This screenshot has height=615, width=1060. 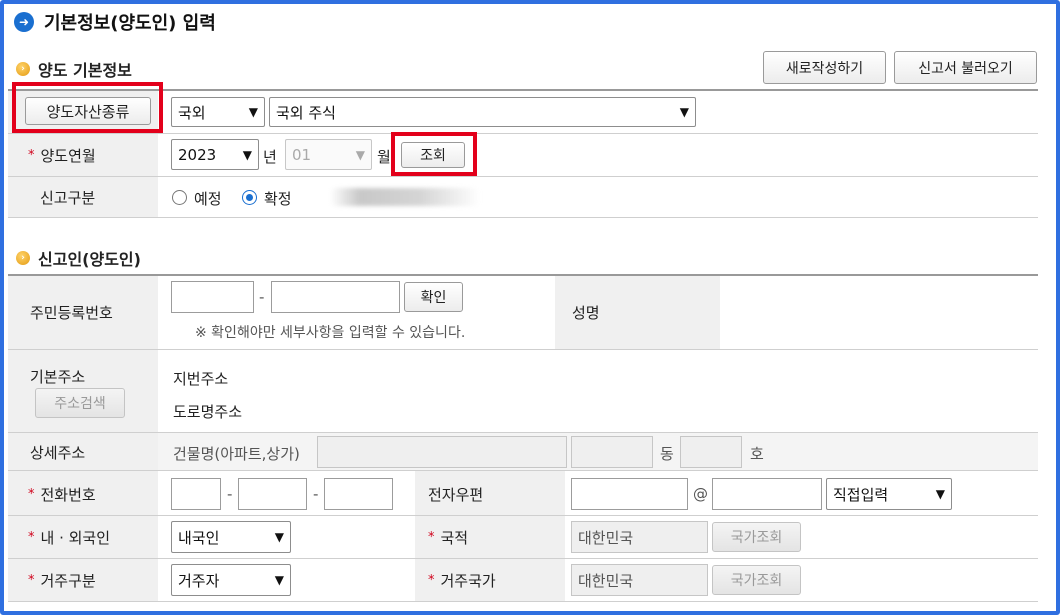 I want to click on rrn-back-input, so click(x=335, y=297).